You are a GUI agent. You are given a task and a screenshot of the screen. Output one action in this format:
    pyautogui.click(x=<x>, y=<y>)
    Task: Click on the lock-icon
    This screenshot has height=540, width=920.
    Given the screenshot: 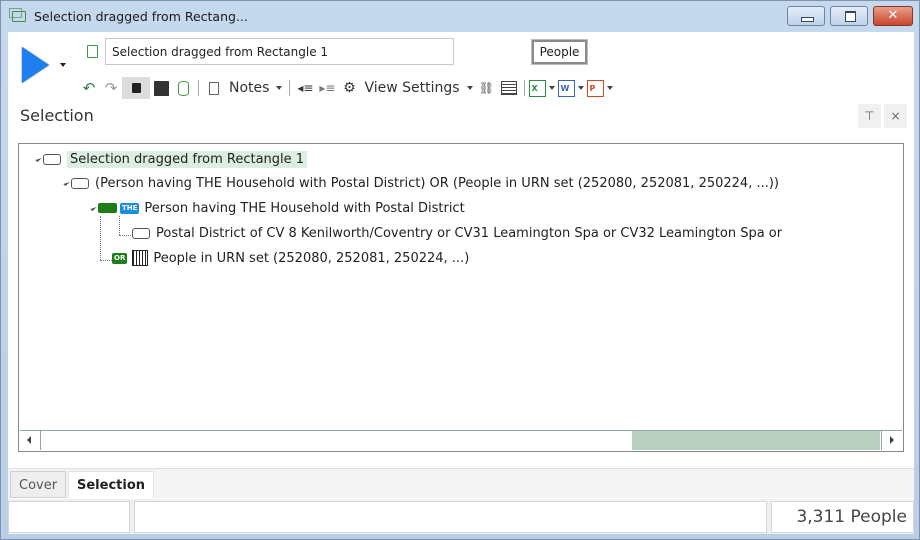 What is the action you would take?
    pyautogui.click(x=136, y=88)
    